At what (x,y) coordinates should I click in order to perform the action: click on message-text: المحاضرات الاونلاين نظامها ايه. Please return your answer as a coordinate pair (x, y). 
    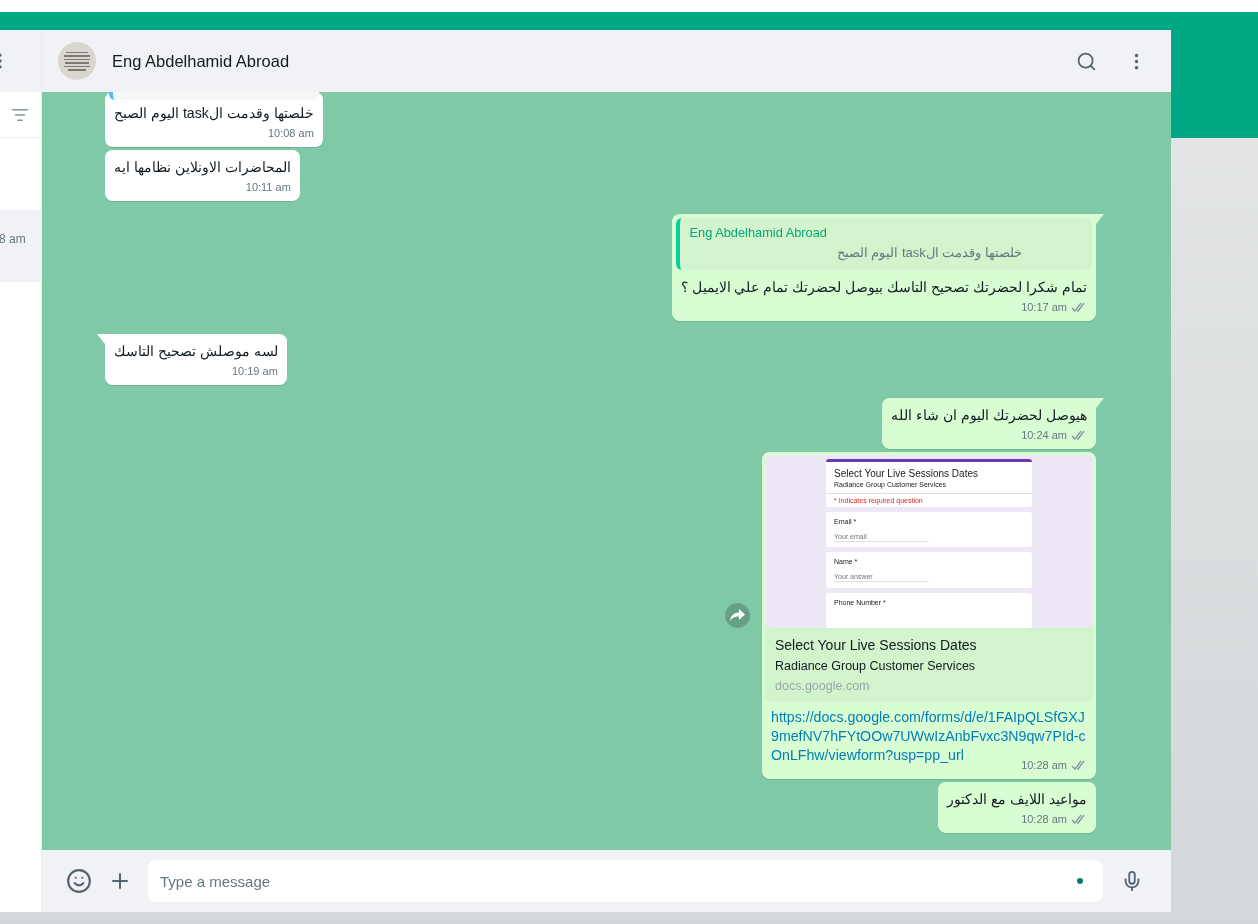
    Looking at the image, I should click on (202, 167).